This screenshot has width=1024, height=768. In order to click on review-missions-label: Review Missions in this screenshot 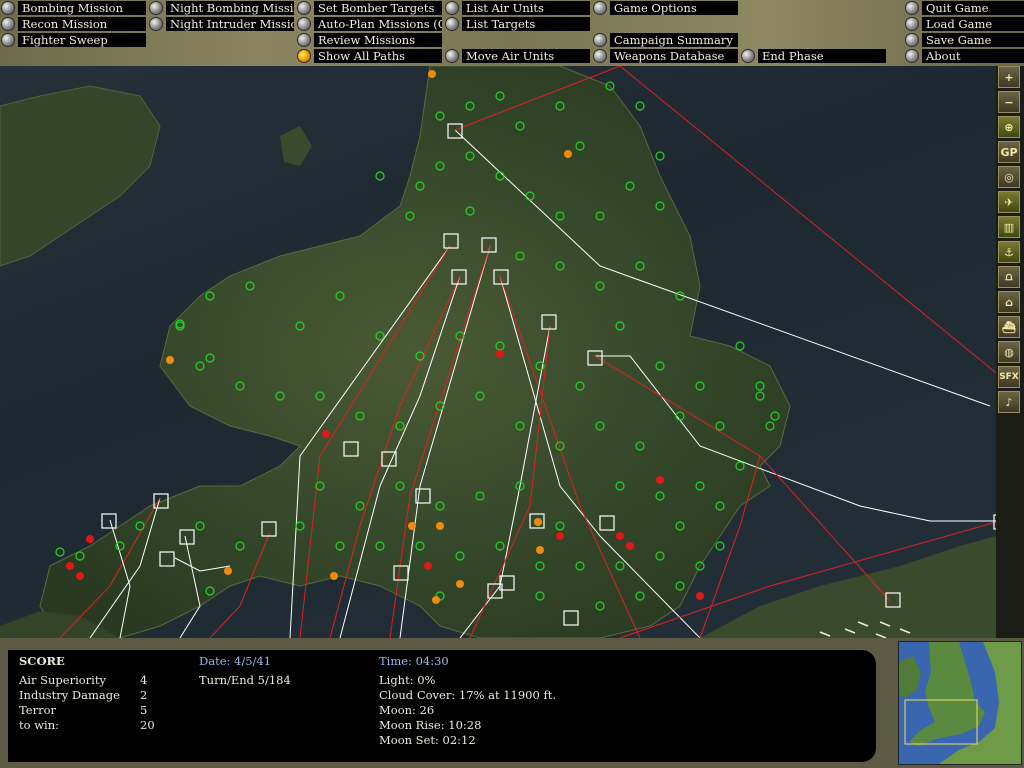, I will do `click(378, 40)`.